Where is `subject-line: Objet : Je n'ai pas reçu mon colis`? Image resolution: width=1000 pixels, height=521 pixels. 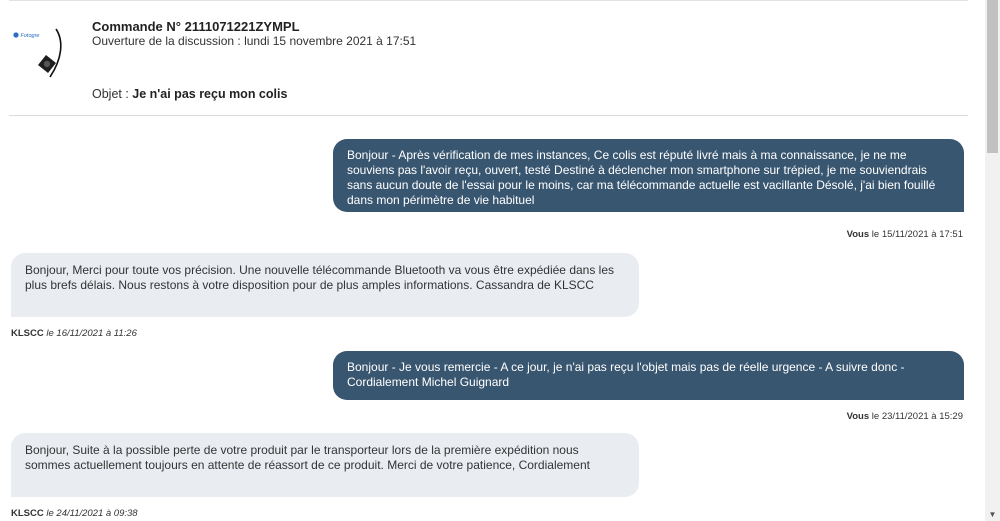 subject-line: Objet : Je n'ai pas reçu mon colis is located at coordinates (189, 94).